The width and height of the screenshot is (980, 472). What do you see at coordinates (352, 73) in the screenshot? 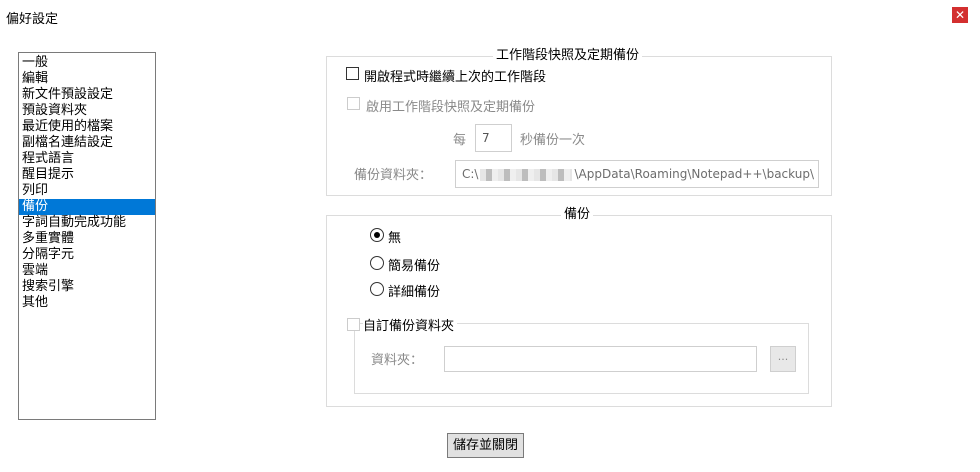
I see `remember-session-checkbox` at bounding box center [352, 73].